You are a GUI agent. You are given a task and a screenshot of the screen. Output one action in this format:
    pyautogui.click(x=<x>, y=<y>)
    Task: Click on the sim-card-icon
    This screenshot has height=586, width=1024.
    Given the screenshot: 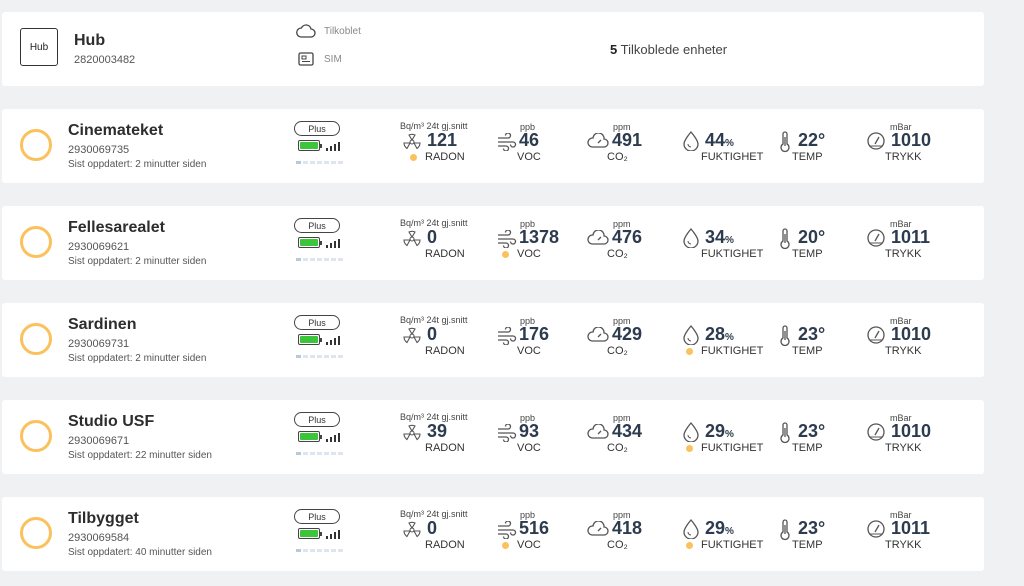 What is the action you would take?
    pyautogui.click(x=306, y=59)
    